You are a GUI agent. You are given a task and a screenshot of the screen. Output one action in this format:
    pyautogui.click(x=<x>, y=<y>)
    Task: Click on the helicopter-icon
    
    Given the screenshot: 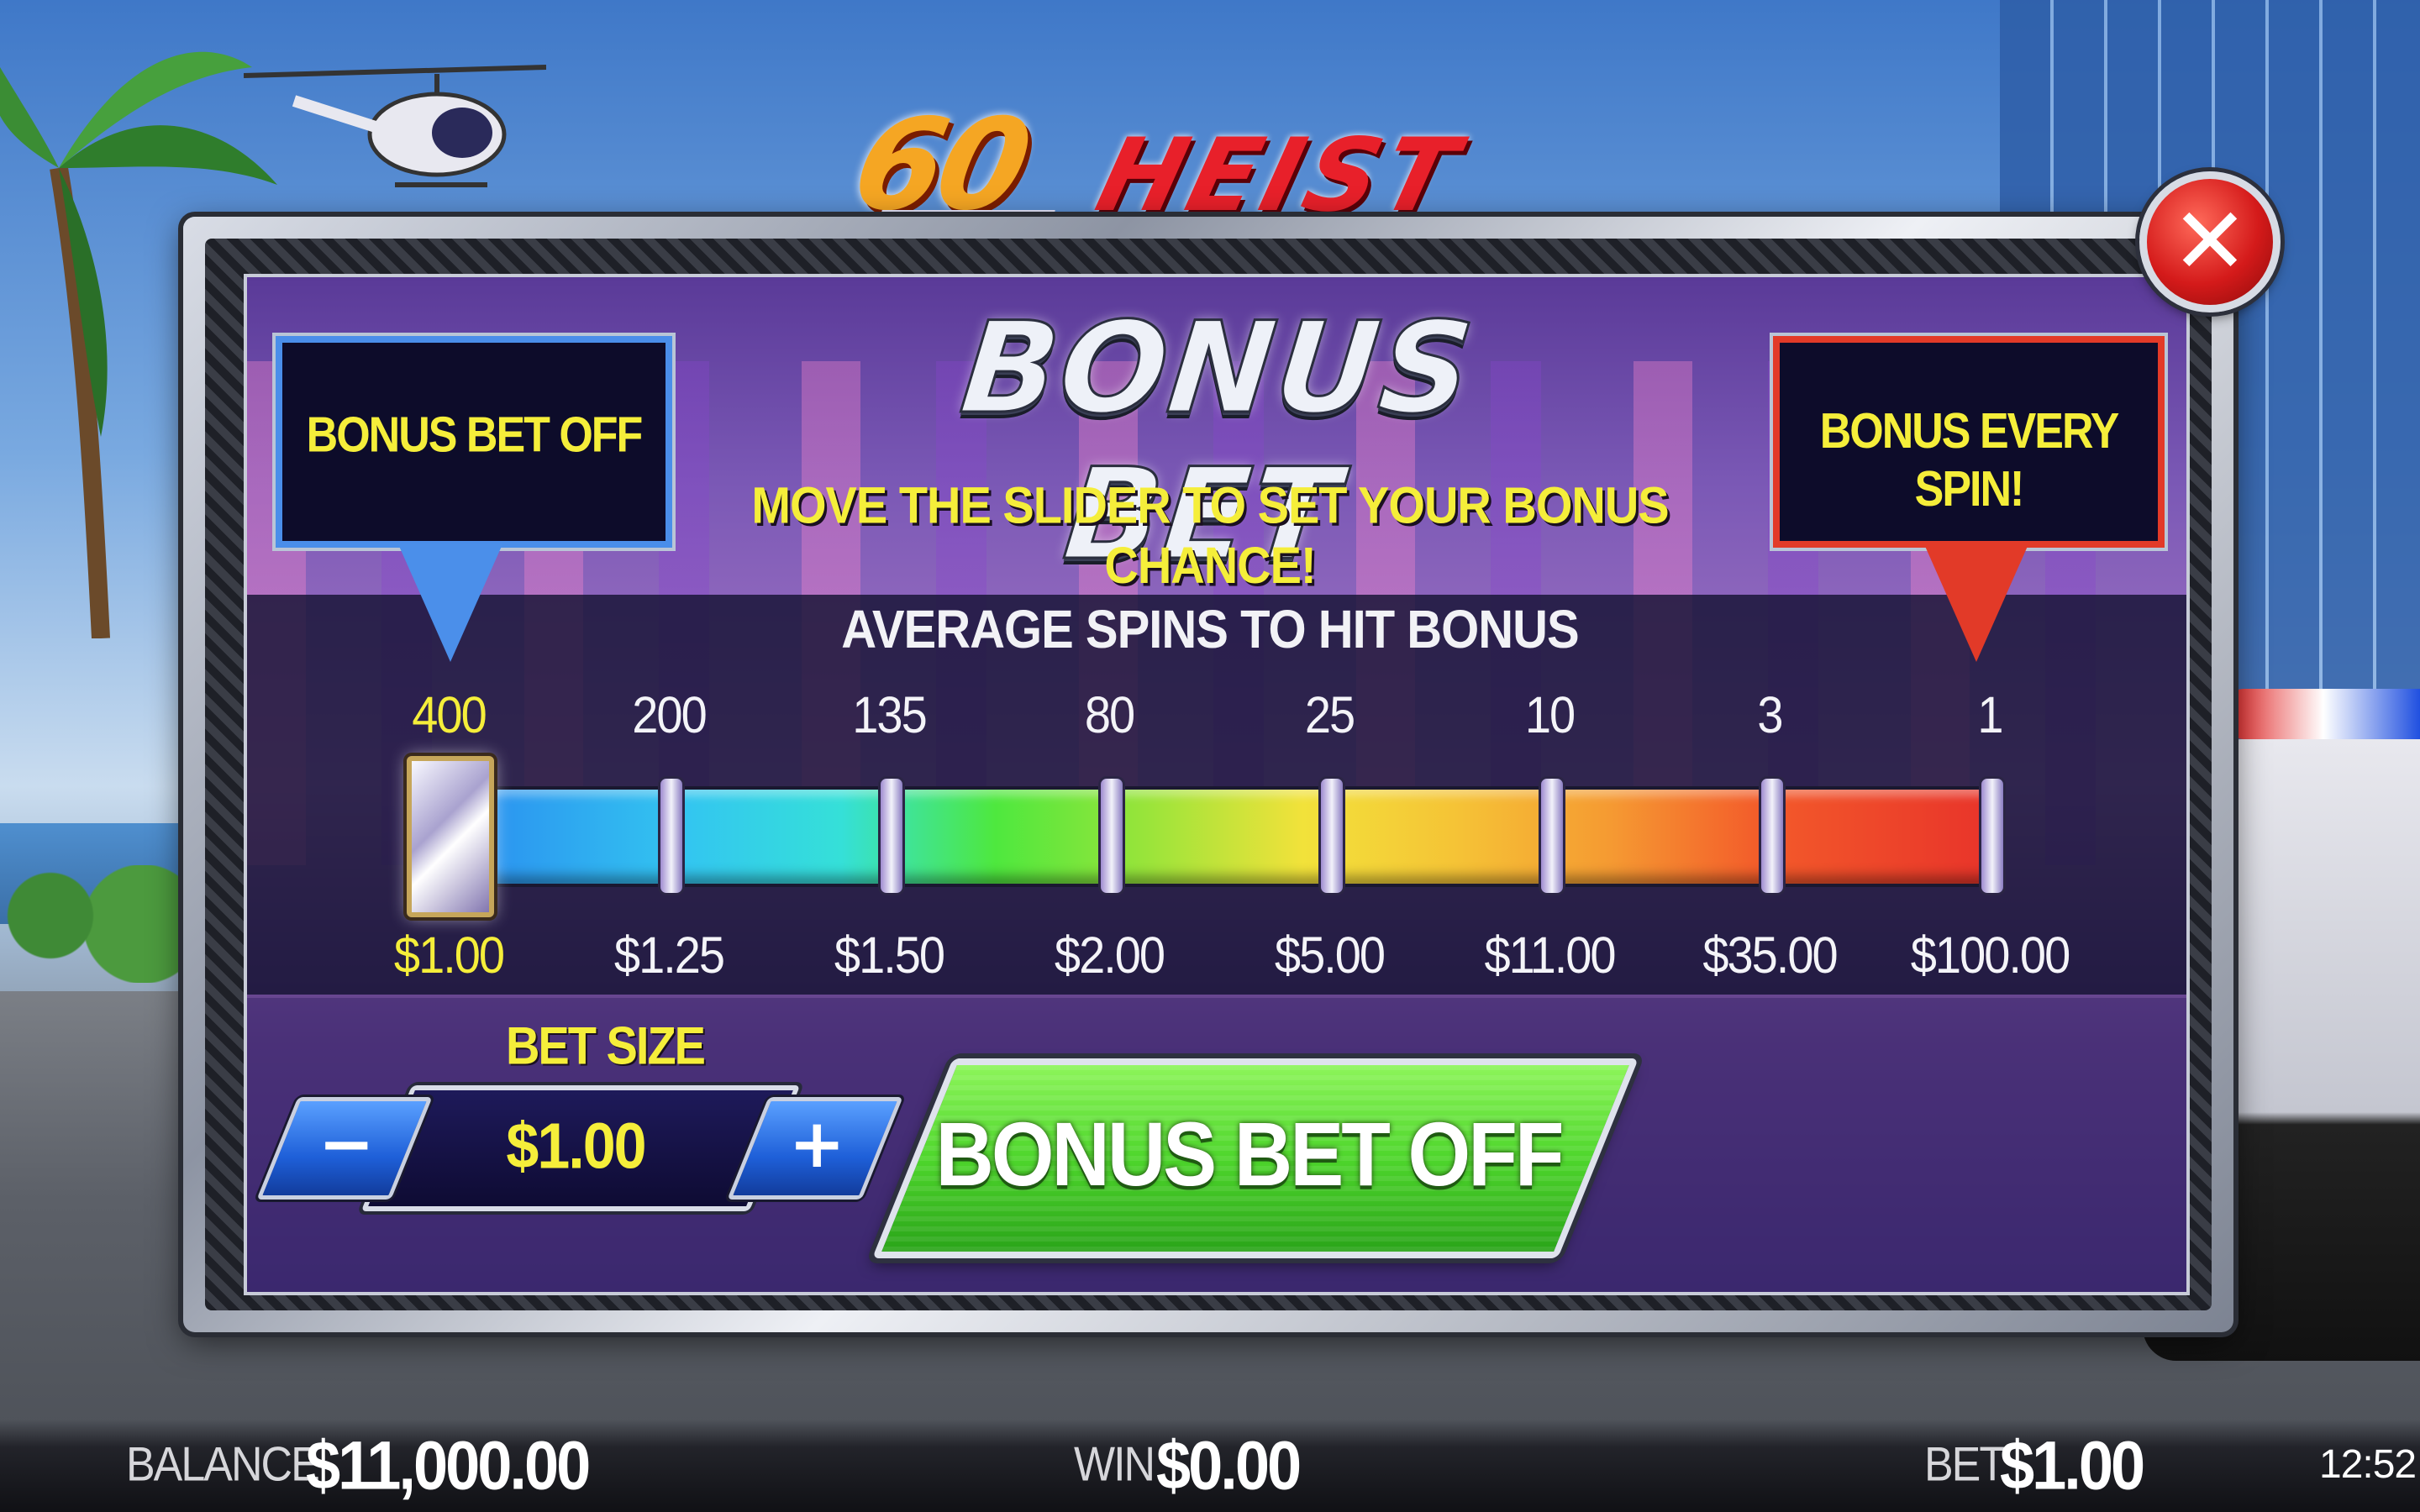 What is the action you would take?
    pyautogui.click(x=395, y=126)
    